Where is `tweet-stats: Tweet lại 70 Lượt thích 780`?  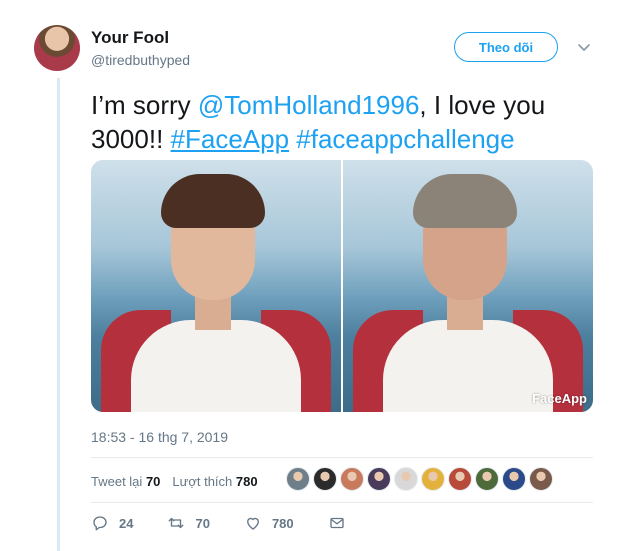 tweet-stats: Tweet lại 70 Lượt thích 780 is located at coordinates (174, 481).